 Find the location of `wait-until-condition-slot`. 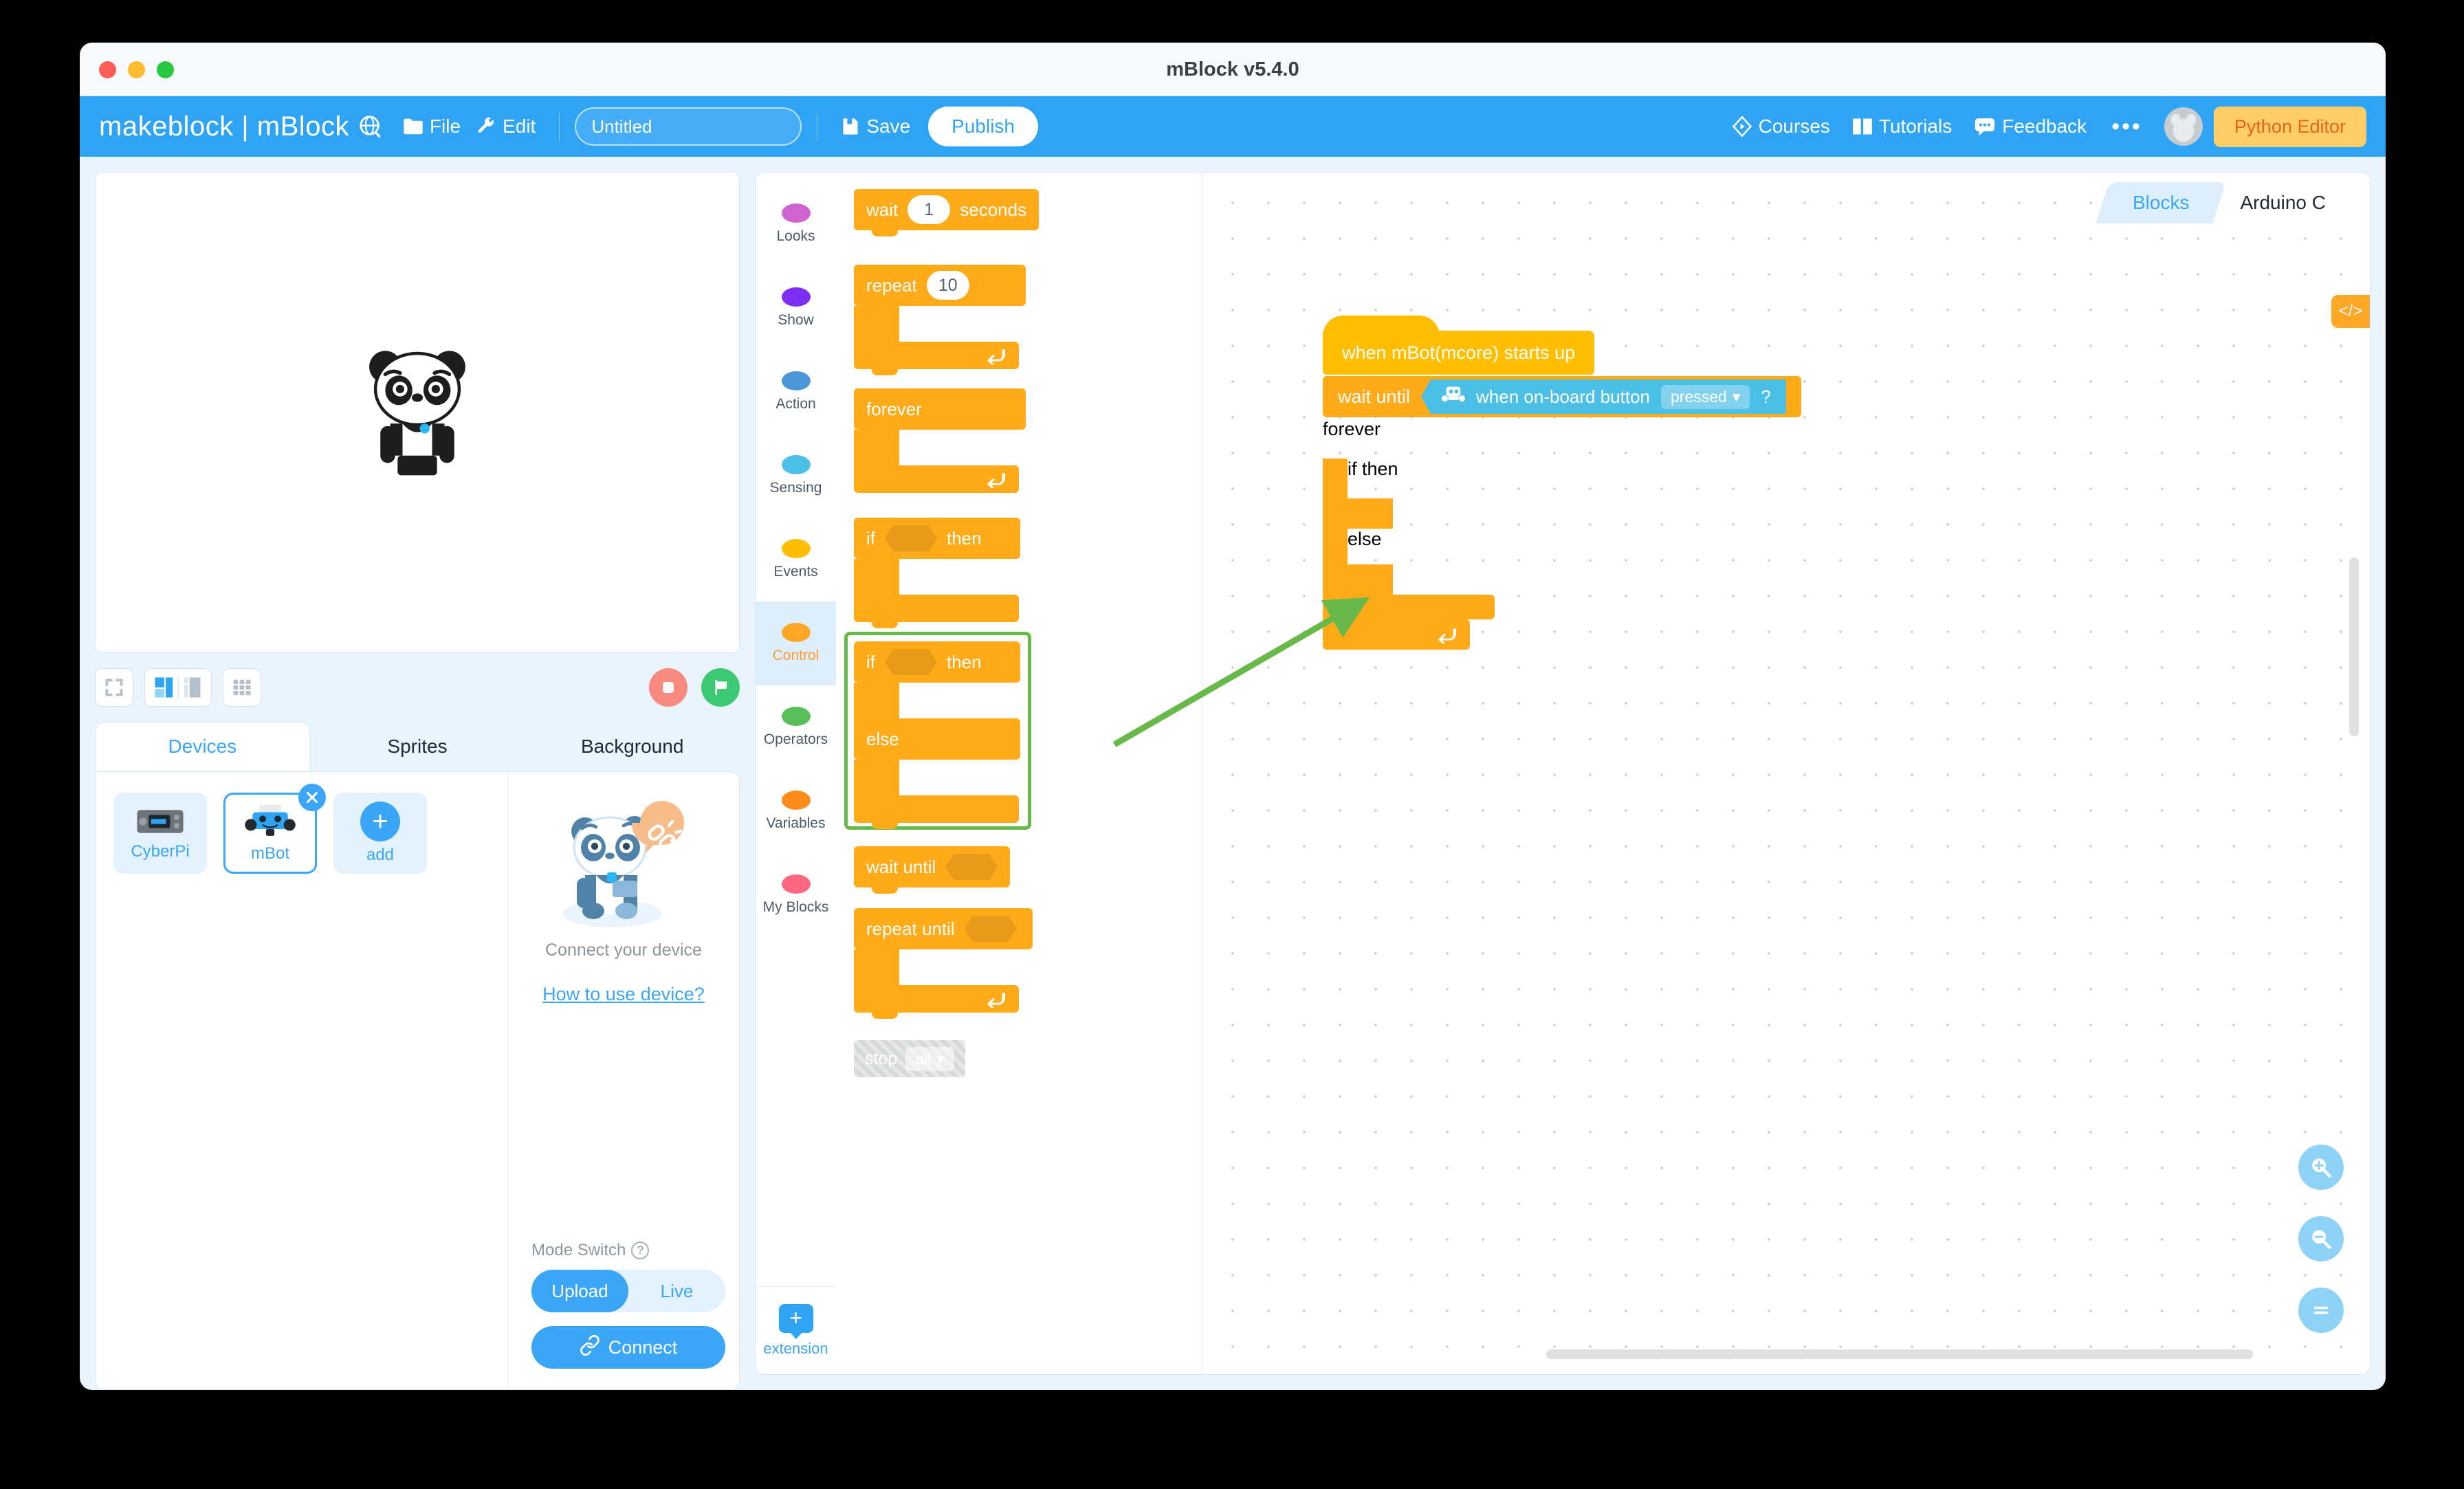

wait-until-condition-slot is located at coordinates (972, 867).